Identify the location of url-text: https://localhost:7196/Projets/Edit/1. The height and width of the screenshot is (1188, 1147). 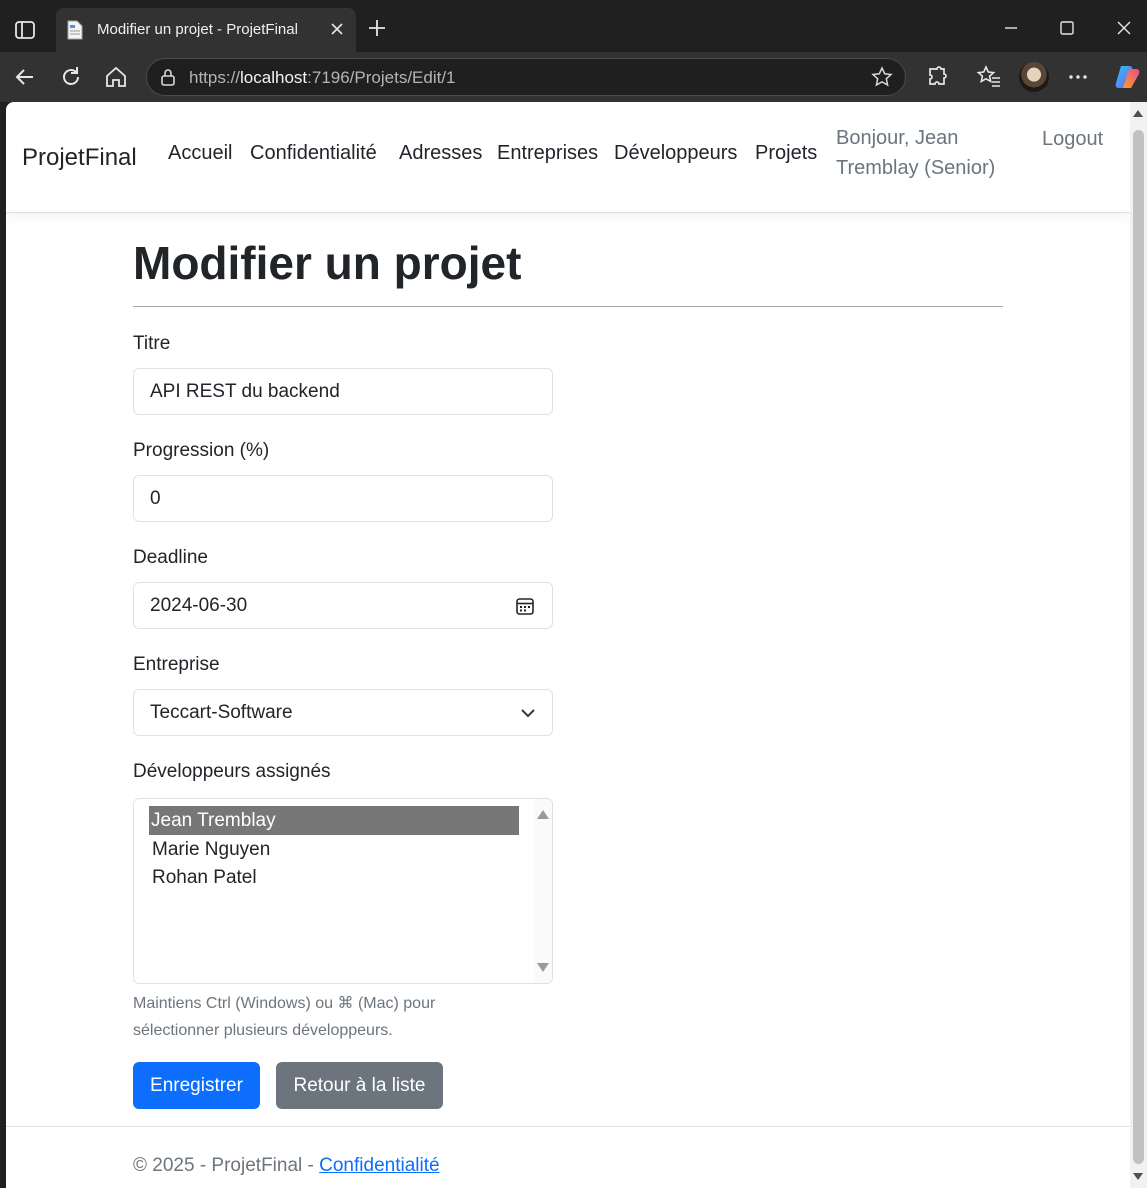
(322, 77).